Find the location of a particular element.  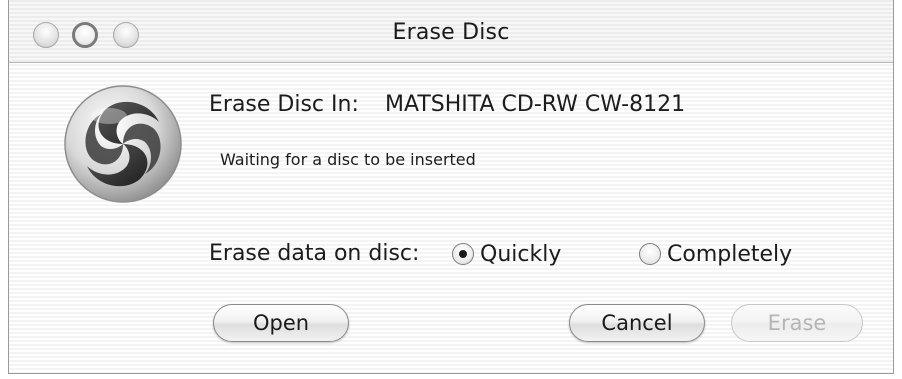

radio-quickly-label: Quickly is located at coordinates (521, 254).